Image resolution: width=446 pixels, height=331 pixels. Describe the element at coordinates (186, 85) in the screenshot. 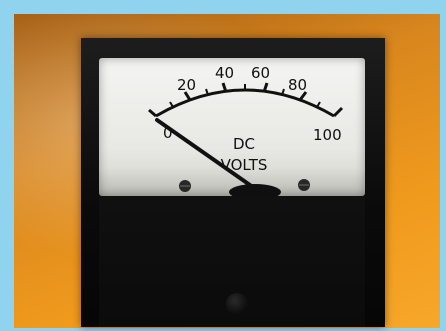

I see `tick-label-20: 20` at that location.